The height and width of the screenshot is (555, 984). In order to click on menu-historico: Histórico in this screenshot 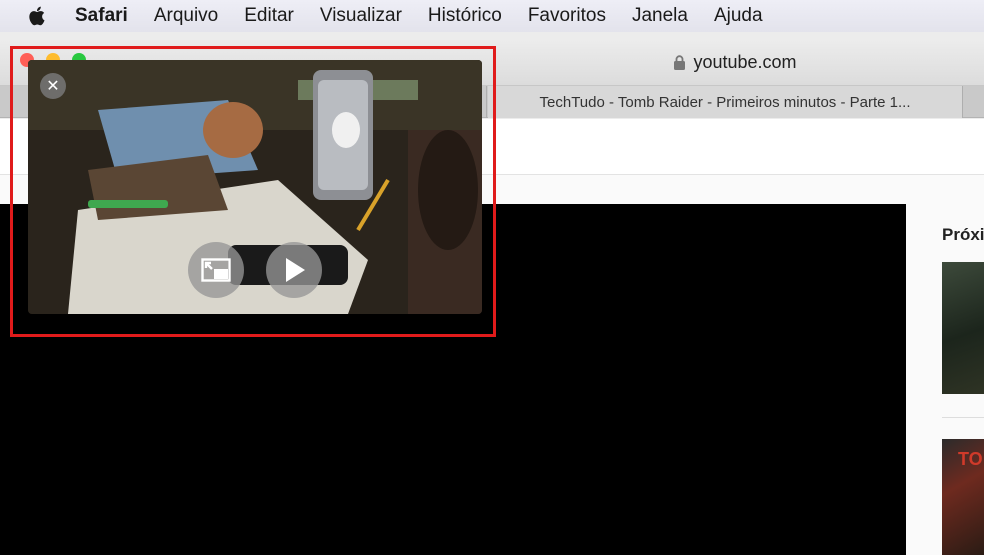, I will do `click(465, 16)`.